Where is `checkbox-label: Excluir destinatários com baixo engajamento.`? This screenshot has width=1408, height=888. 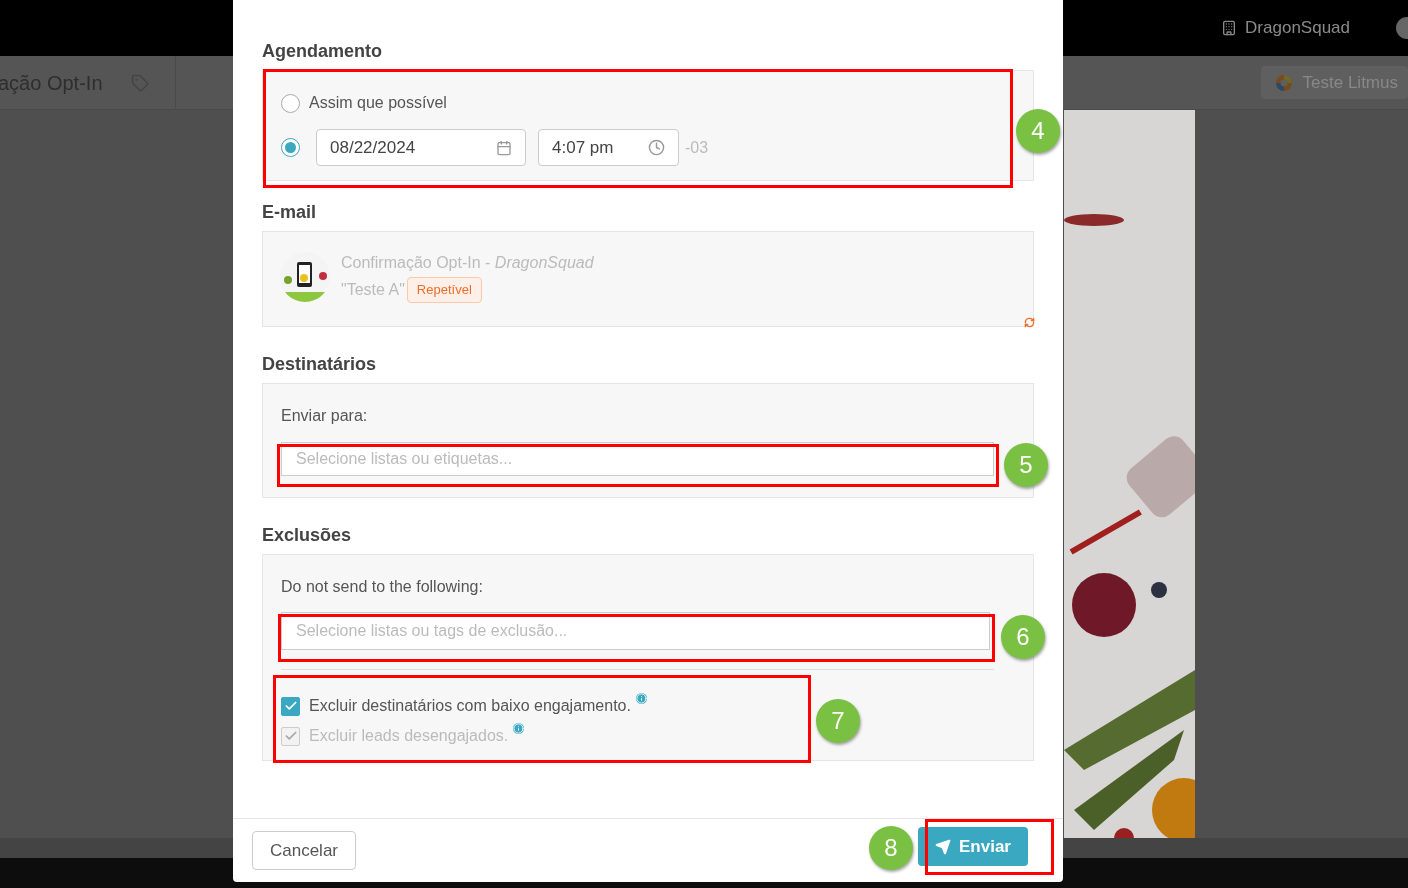 checkbox-label: Excluir destinatários com baixo engajamento. is located at coordinates (470, 706).